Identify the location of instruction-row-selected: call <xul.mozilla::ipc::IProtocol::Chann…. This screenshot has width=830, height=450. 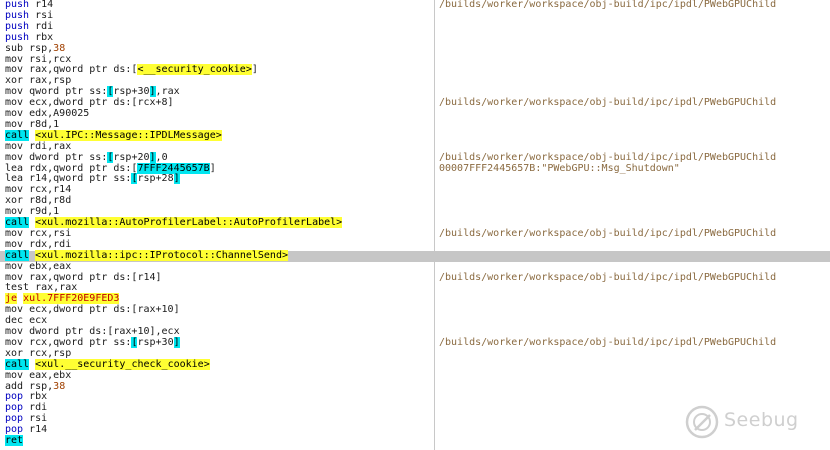
(415, 255).